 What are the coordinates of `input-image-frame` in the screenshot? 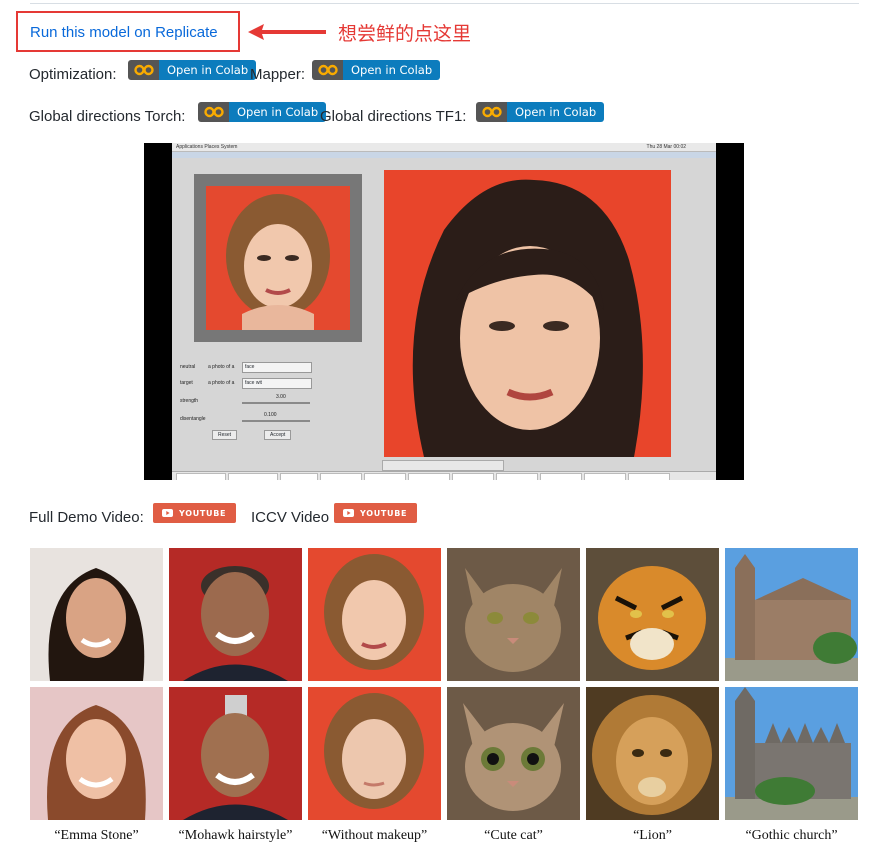 It's located at (278, 258).